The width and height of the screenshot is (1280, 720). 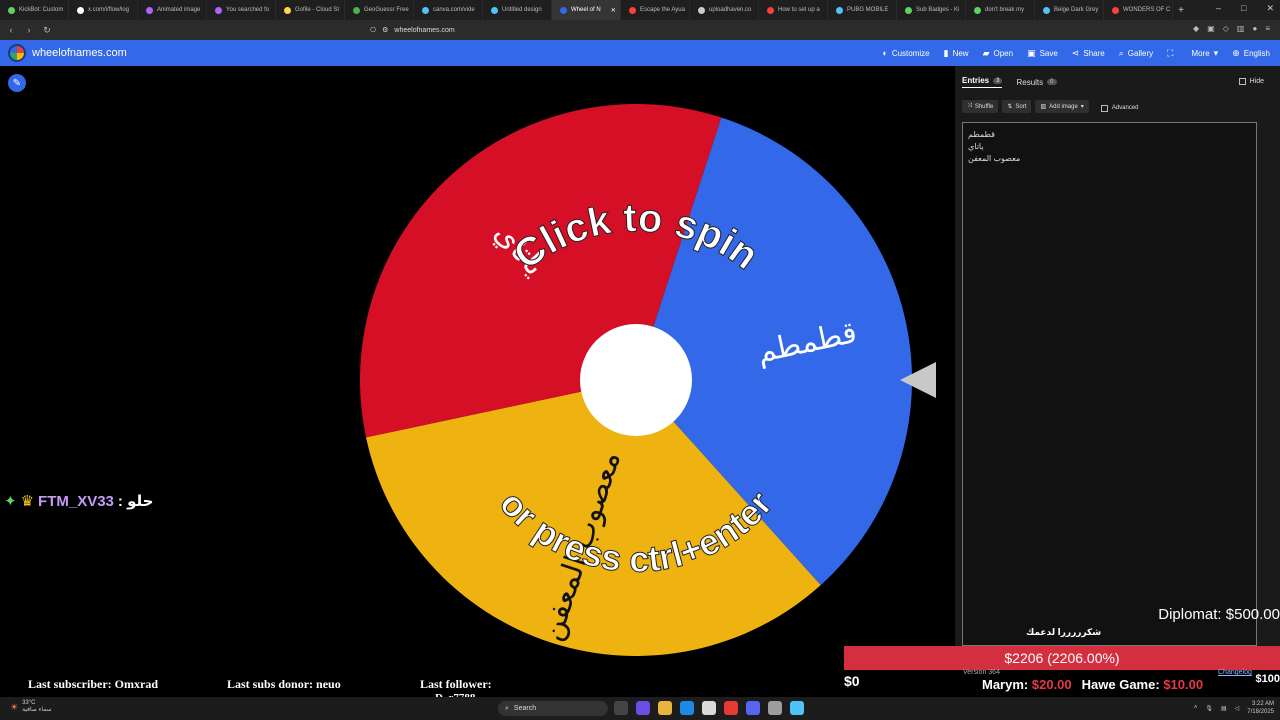 I want to click on close-window-button: ✕, so click(x=1270, y=8).